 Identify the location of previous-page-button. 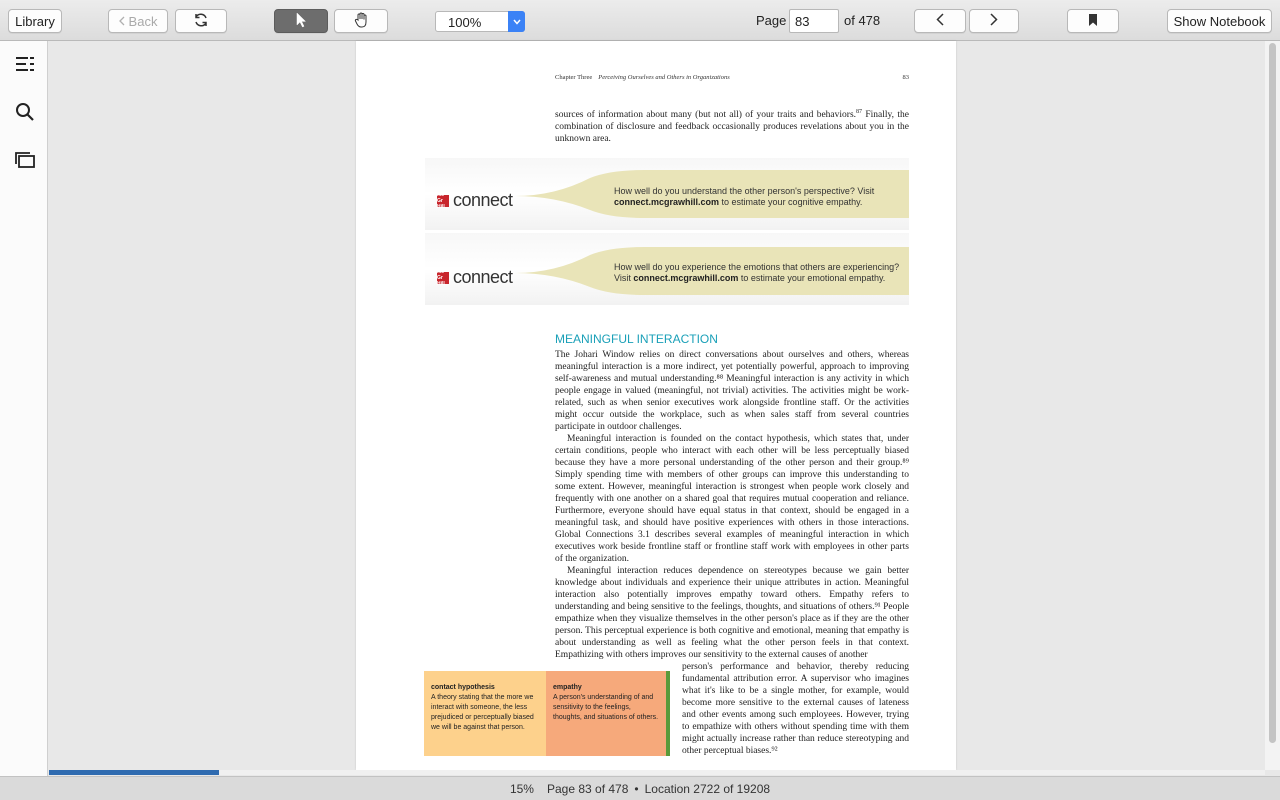
(940, 21).